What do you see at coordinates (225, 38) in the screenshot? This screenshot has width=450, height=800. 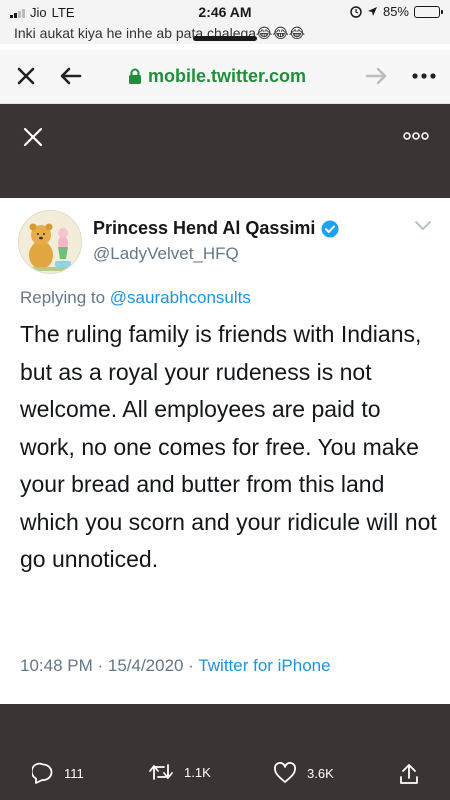 I see `notification-pull-handle` at bounding box center [225, 38].